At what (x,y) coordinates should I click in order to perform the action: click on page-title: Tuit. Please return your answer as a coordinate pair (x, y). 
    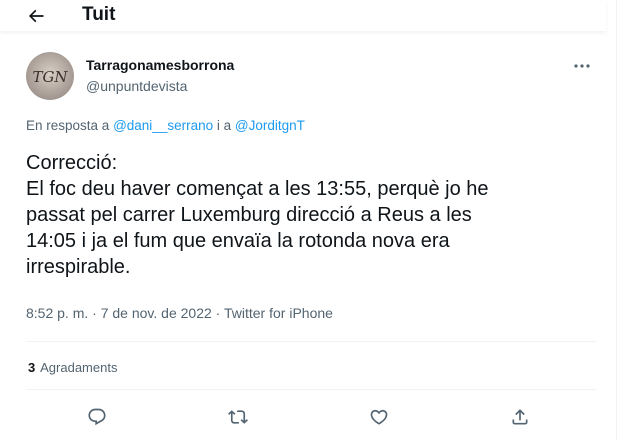
    Looking at the image, I should click on (99, 14).